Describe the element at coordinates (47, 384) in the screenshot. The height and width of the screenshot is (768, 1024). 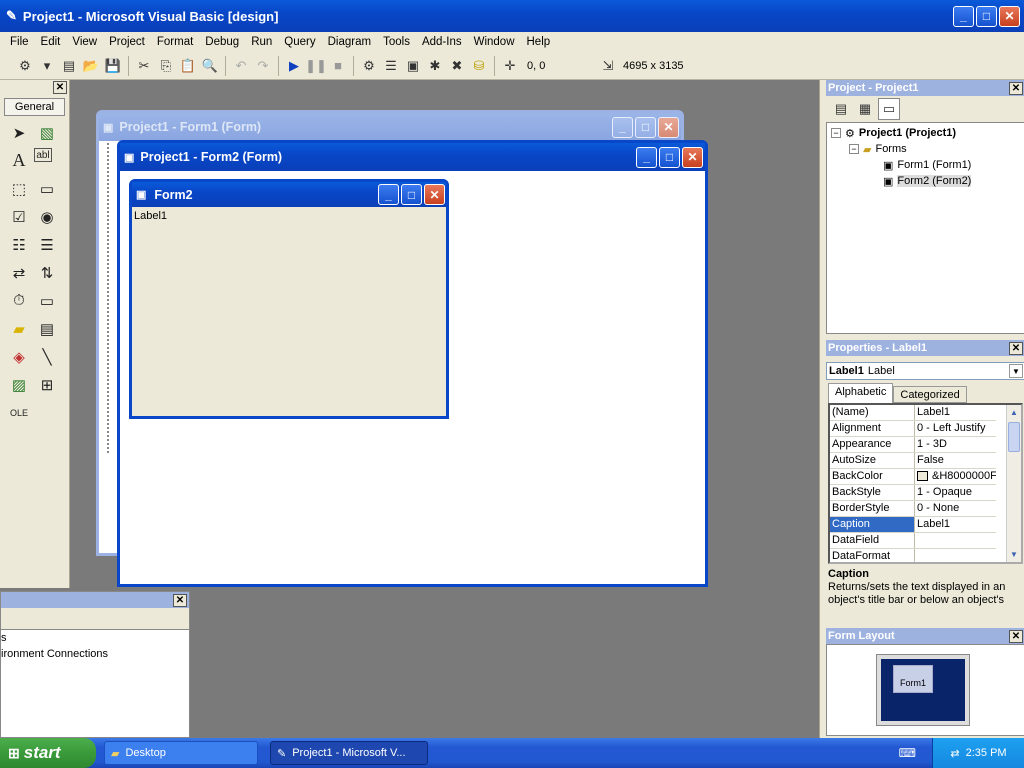
I see `data-icon: ⊞` at that location.